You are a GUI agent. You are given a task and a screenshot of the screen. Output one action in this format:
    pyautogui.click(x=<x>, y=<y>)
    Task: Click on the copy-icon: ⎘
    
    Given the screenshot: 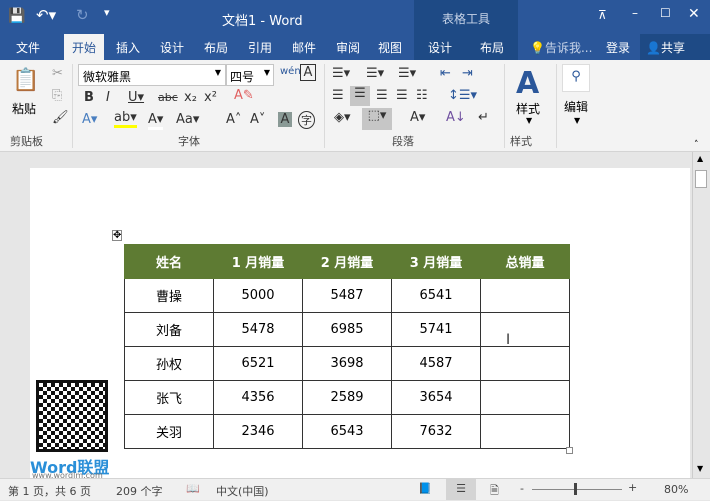 What is the action you would take?
    pyautogui.click(x=57, y=95)
    